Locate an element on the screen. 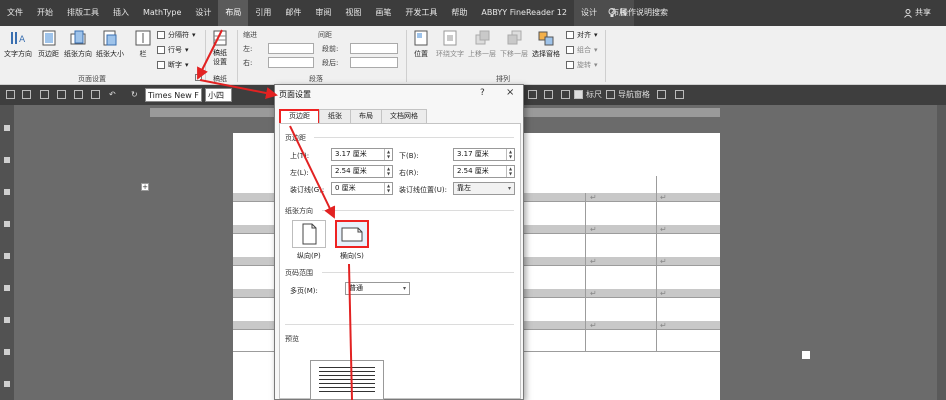 The width and height of the screenshot is (946, 400). save-icon is located at coordinates (44, 94).